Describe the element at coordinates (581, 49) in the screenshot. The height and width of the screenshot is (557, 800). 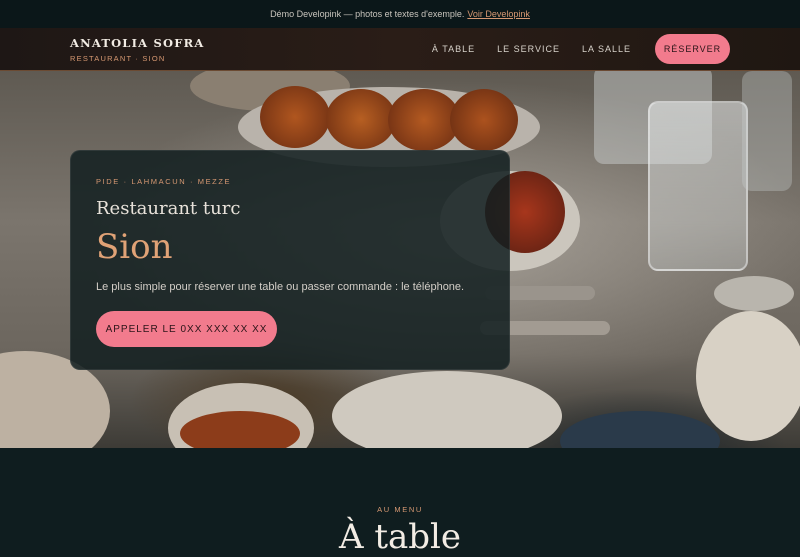
I see `main-nav: À TABLE LE SERVICE LA SALLE RÉSERVER` at that location.